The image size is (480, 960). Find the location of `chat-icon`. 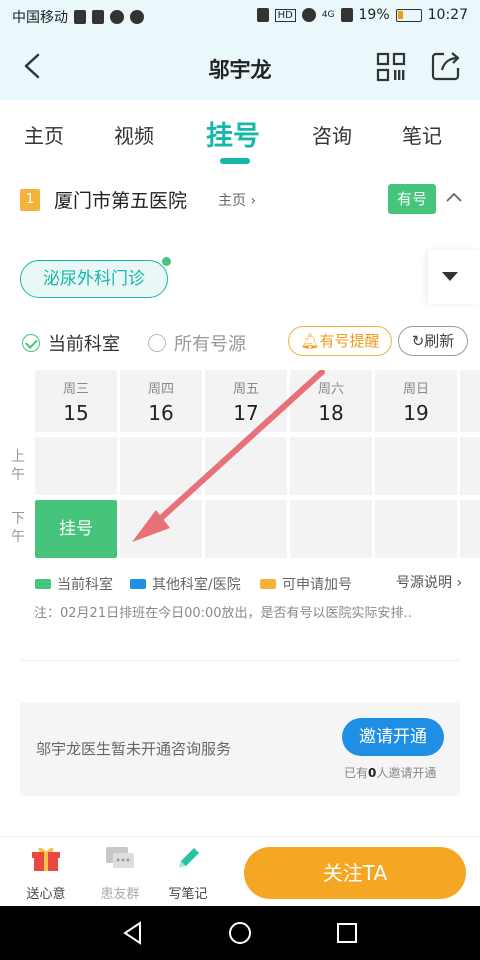

chat-icon is located at coordinates (137, 17).